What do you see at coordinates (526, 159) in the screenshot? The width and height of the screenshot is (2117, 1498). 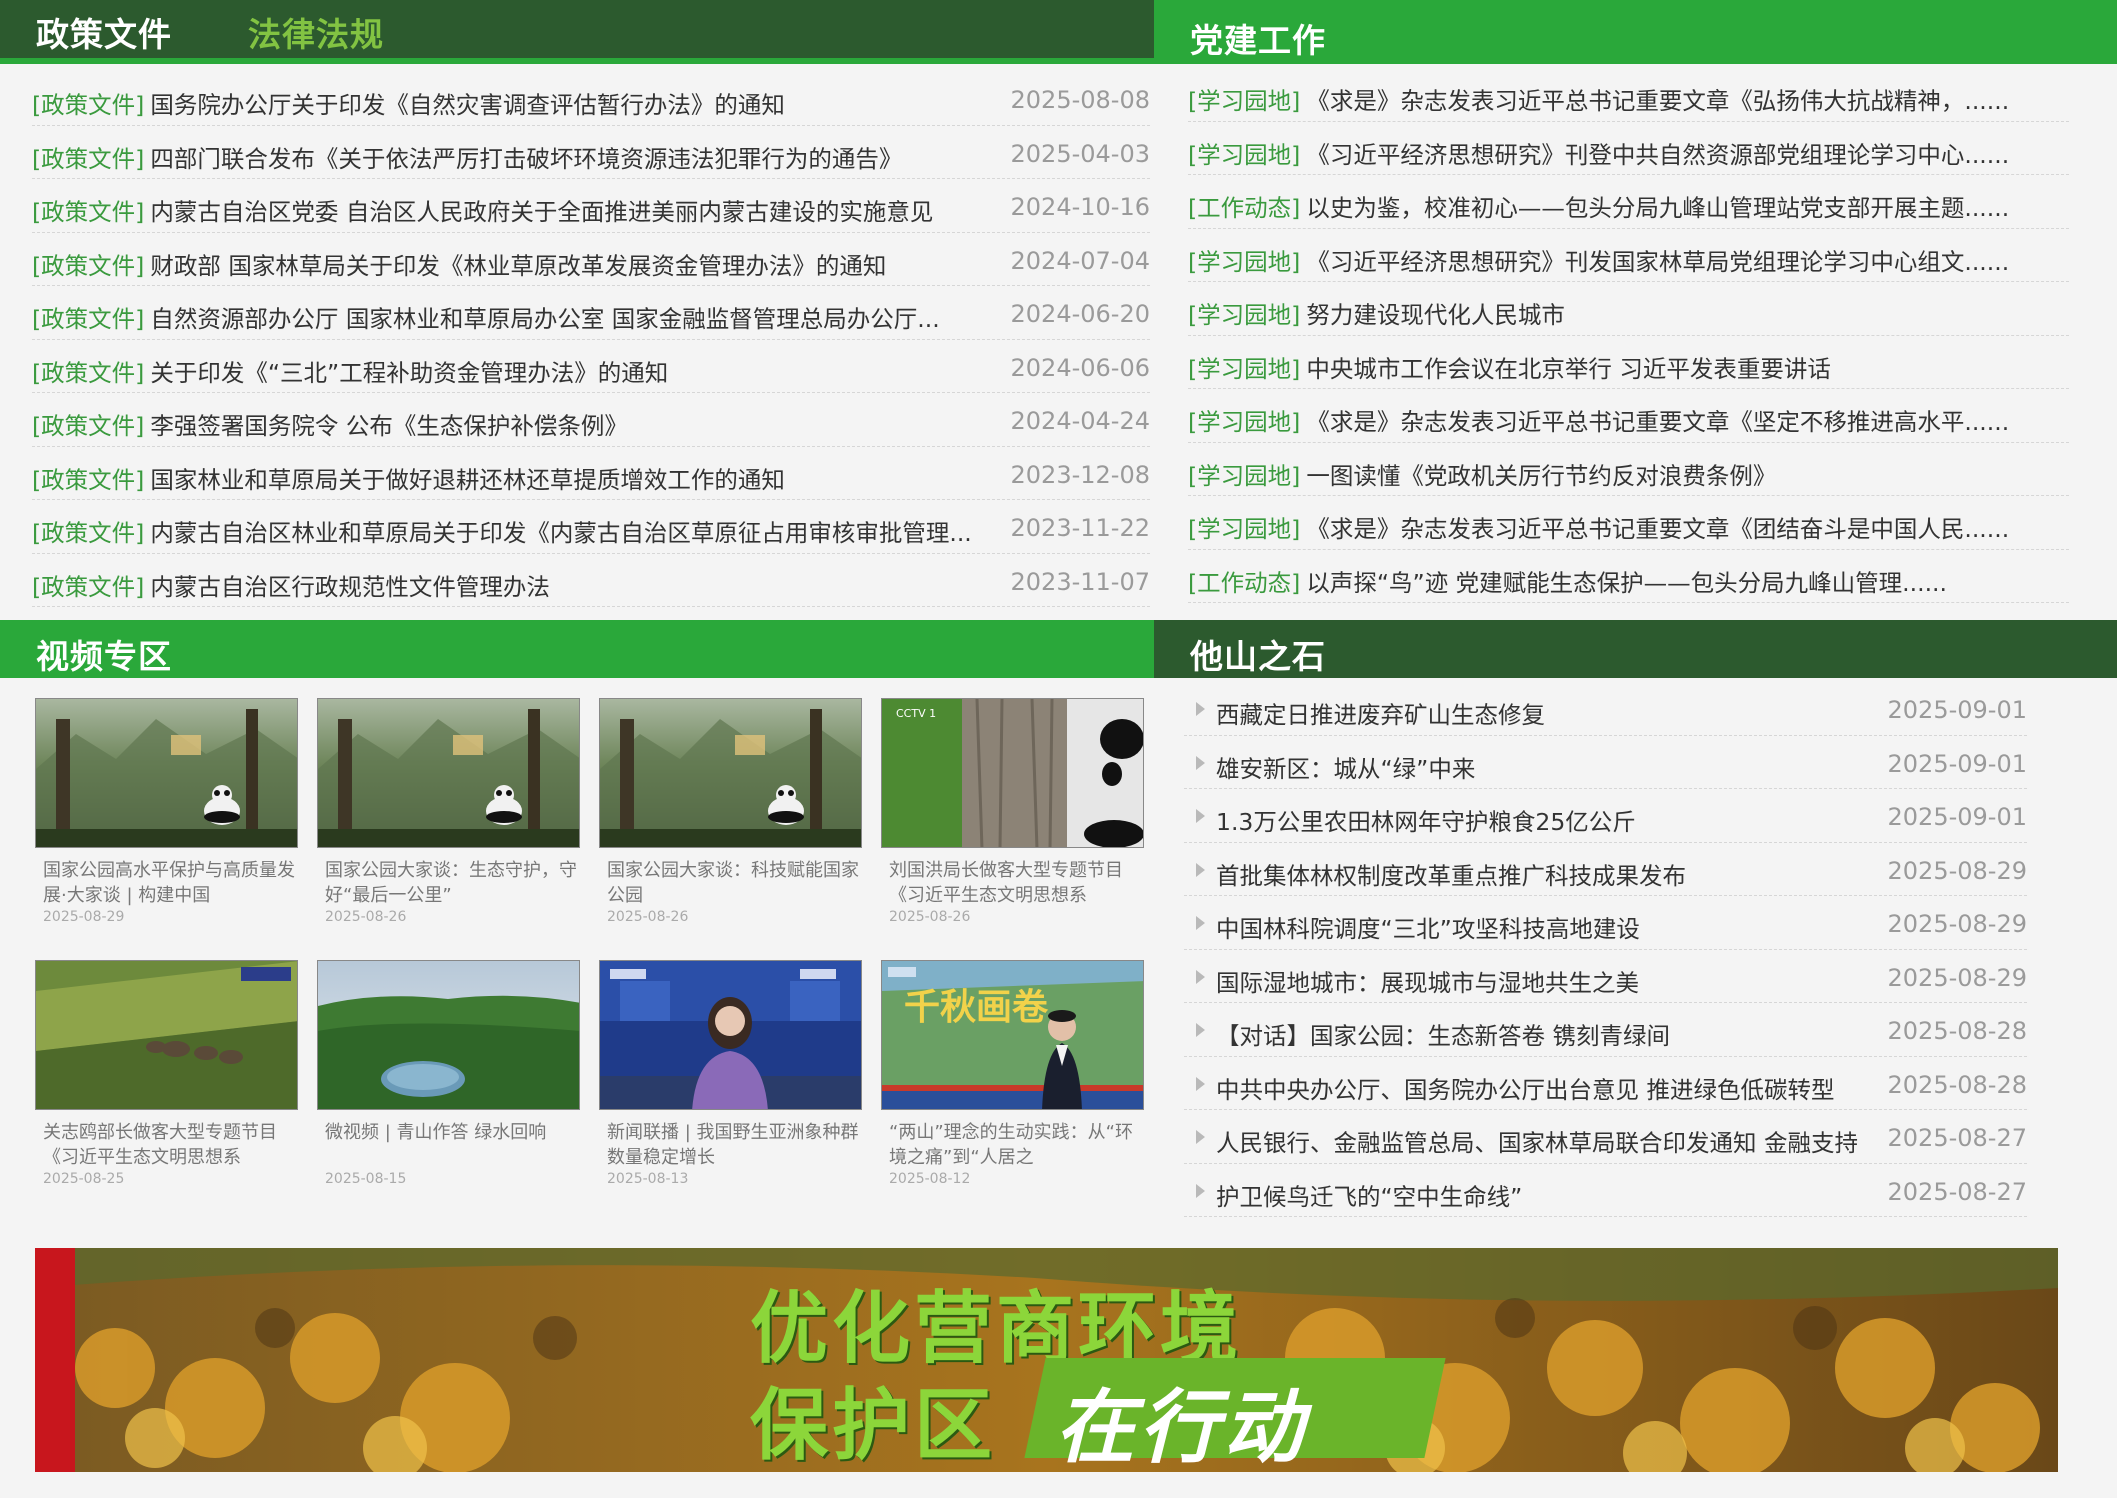 I see `policy-item-title: 四部门联合发布《关于依法严厉打击破坏环境资源违法犯罪行为的通告》` at bounding box center [526, 159].